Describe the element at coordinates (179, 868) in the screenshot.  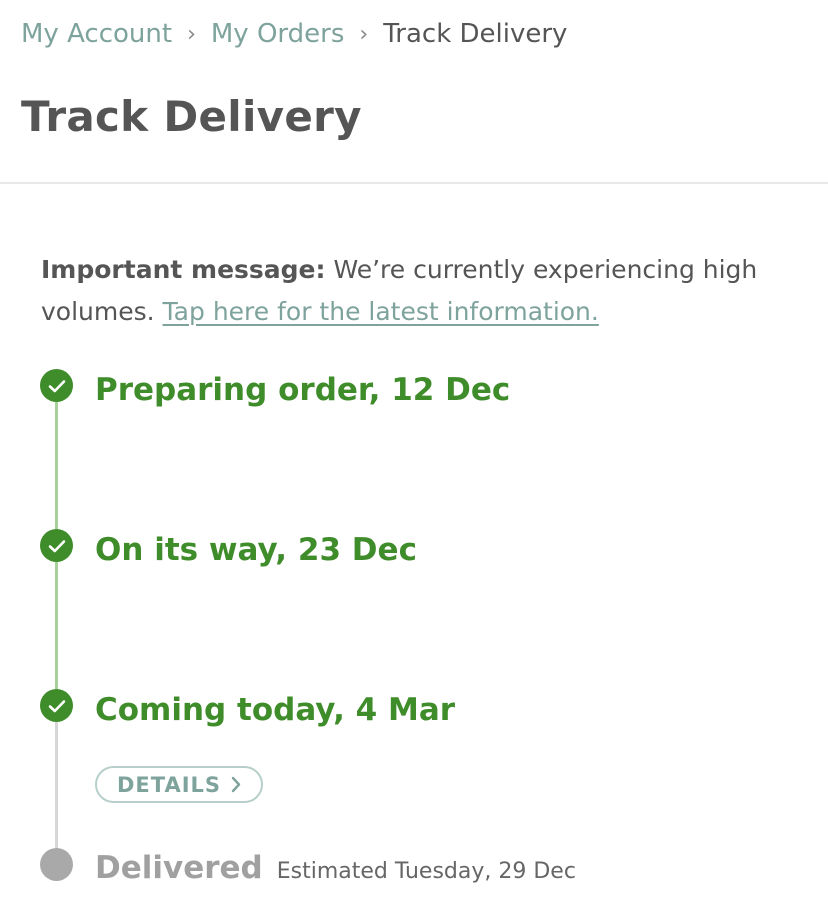
I see `step-delivered-title: Delivered` at that location.